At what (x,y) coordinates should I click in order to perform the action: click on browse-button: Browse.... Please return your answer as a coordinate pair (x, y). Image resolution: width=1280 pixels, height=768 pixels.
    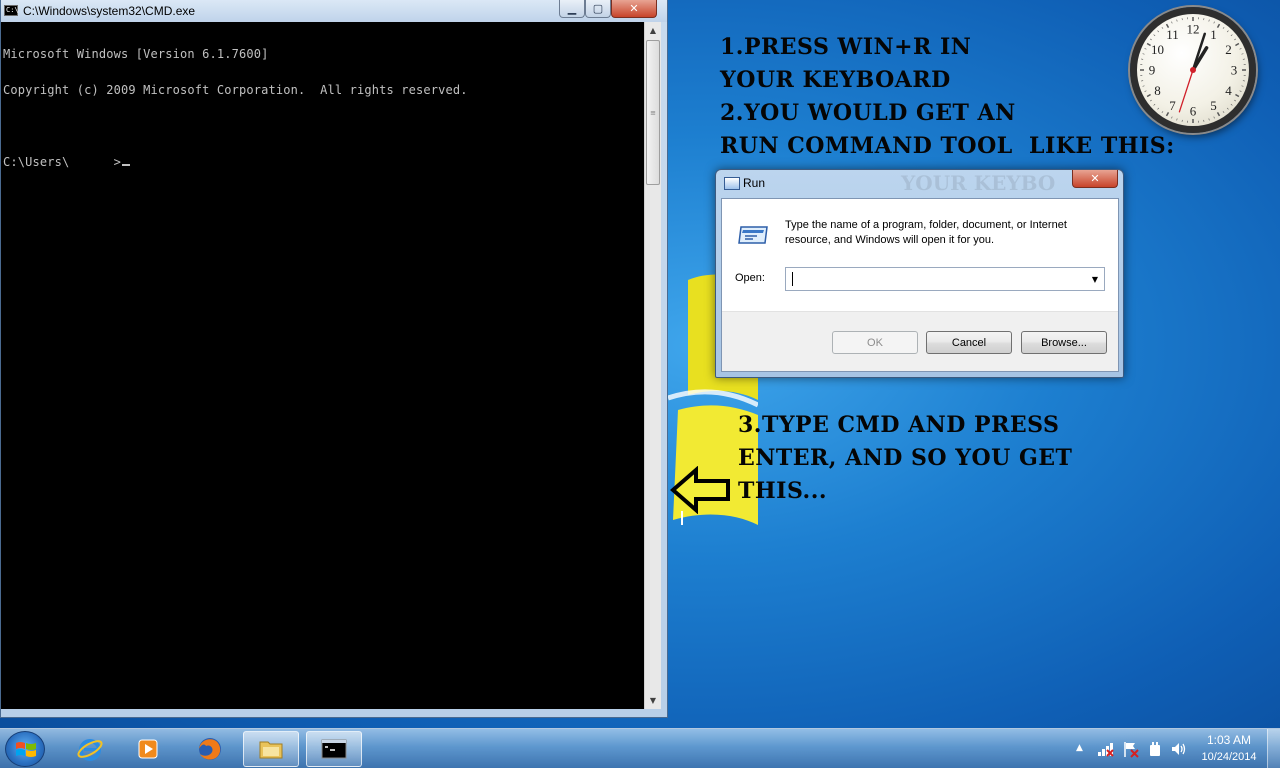
    Looking at the image, I should click on (1064, 342).